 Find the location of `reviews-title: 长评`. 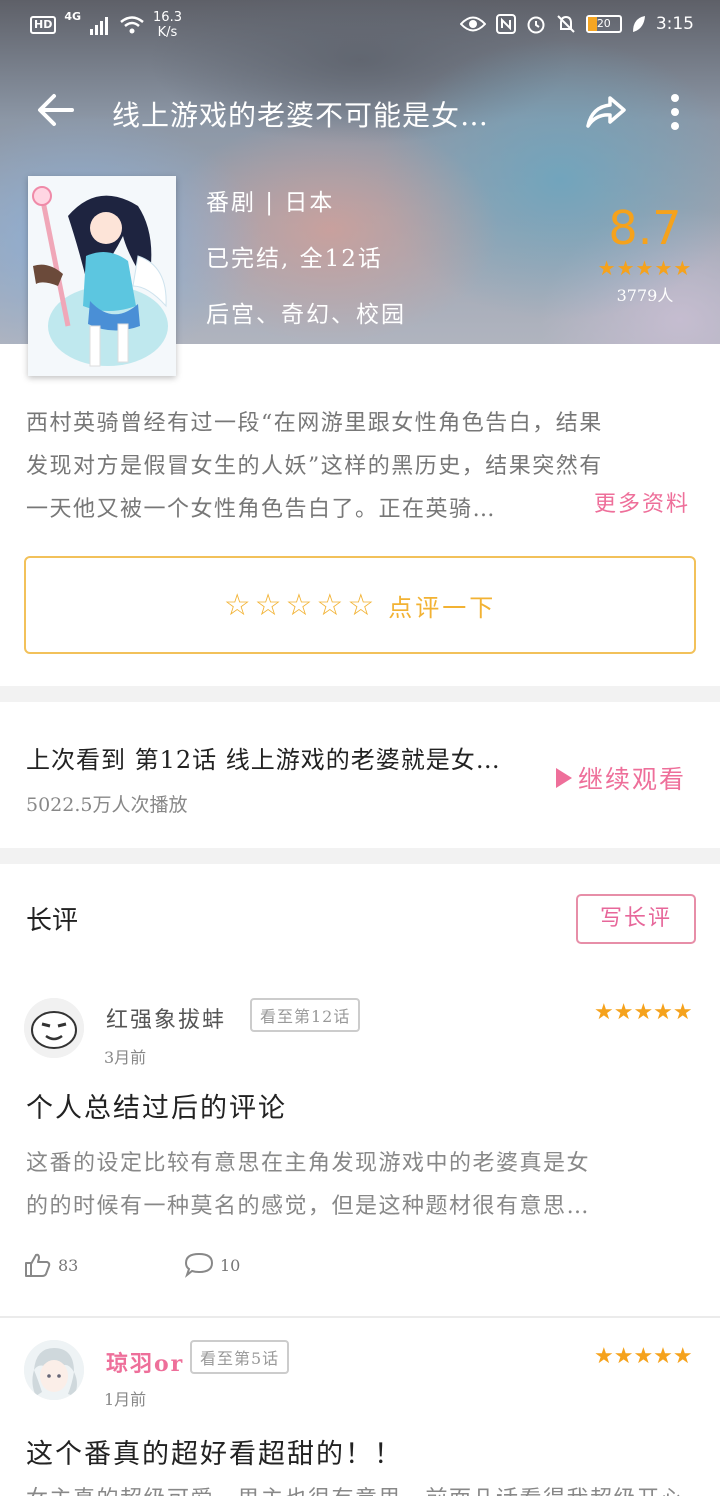

reviews-title: 长评 is located at coordinates (52, 921).